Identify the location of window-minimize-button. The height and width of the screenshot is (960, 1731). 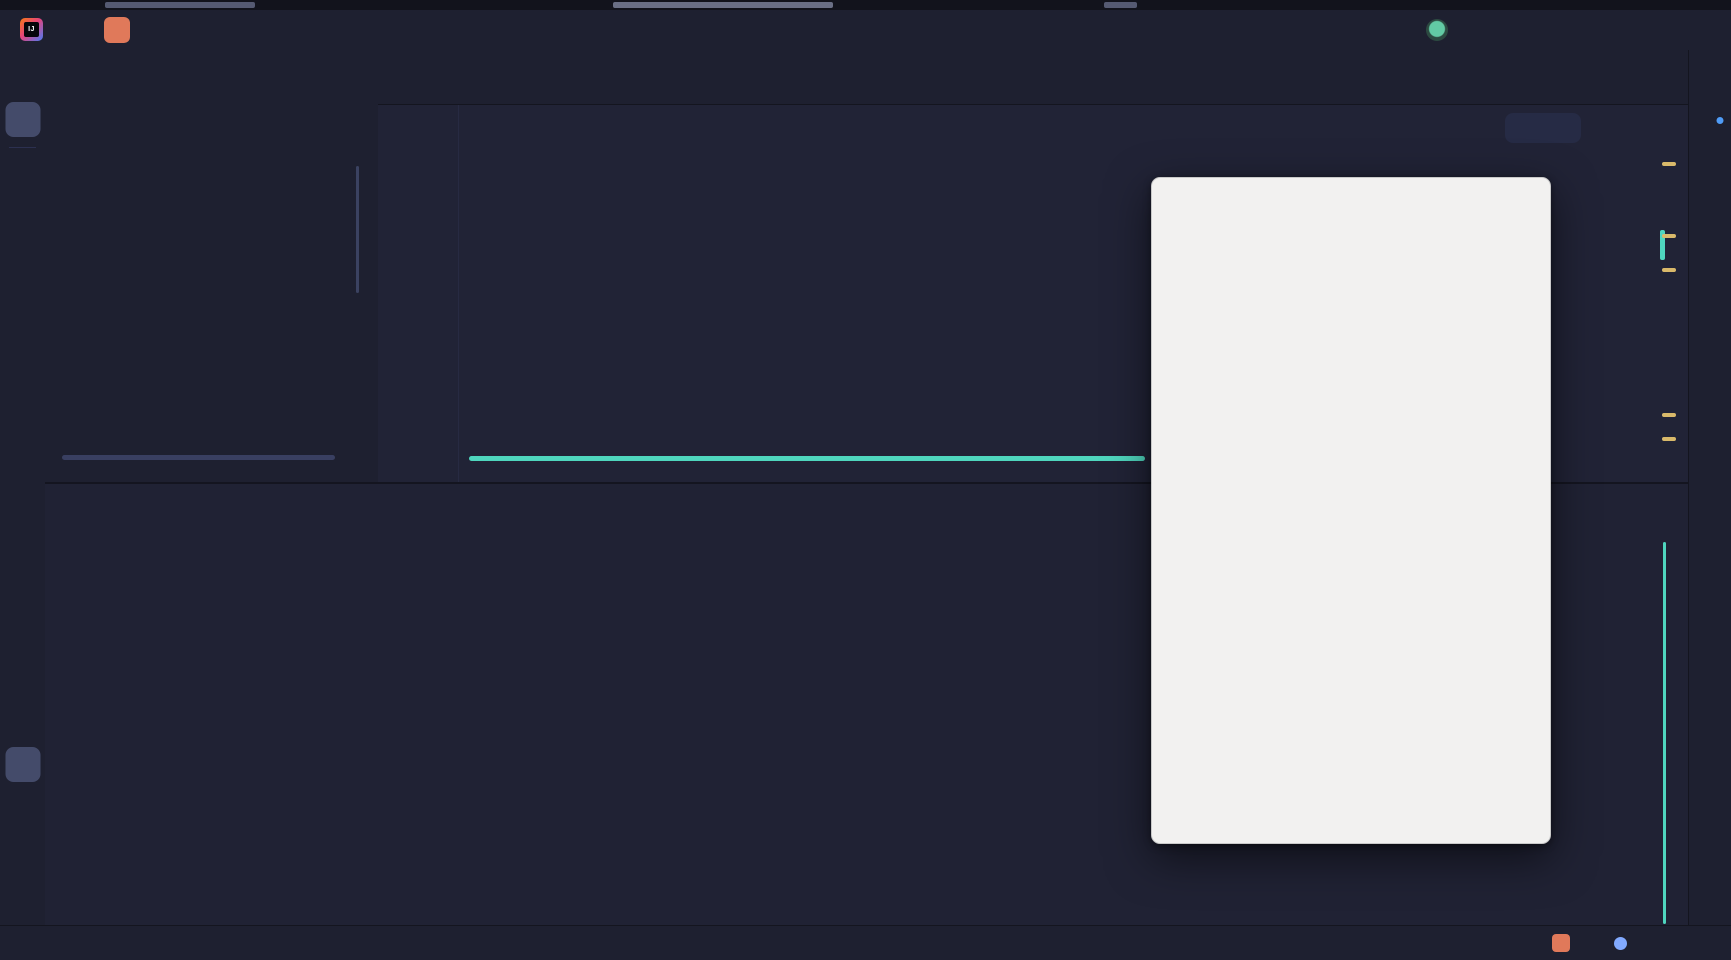
(1618, 30).